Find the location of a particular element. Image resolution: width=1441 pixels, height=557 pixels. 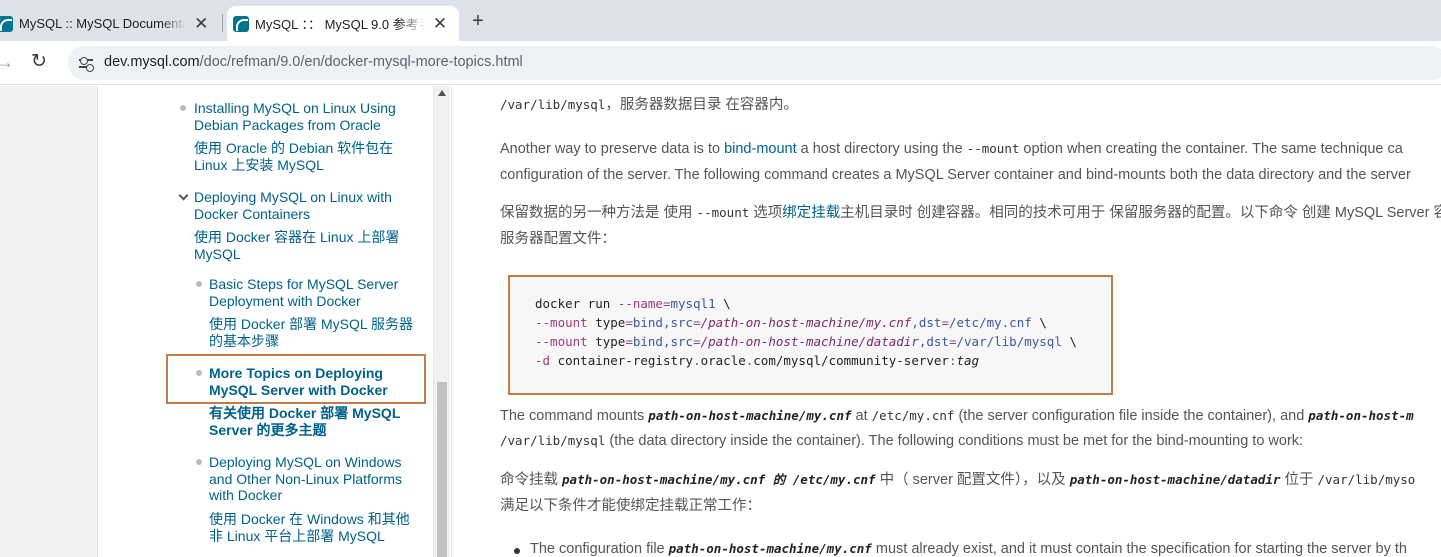

toc-item-en: MySQL Server with Docker is located at coordinates (298, 389).